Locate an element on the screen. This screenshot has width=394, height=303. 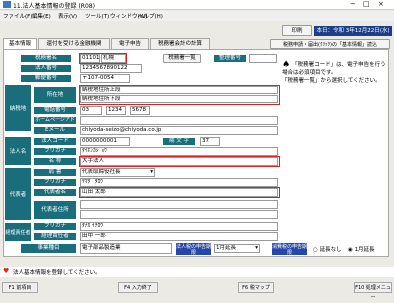
tab-basic-info: 基本情報 is located at coordinates (20, 43).